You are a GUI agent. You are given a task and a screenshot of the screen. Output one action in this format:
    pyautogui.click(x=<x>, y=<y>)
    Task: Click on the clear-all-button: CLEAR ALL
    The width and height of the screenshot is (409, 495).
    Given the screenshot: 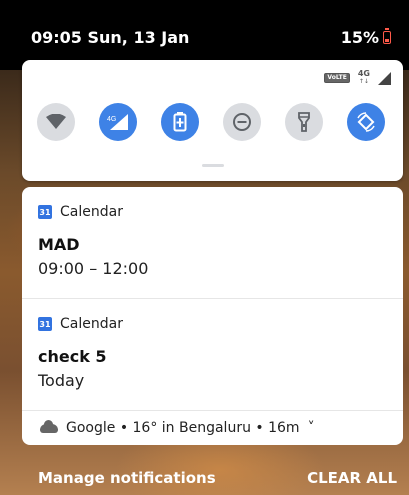 What is the action you would take?
    pyautogui.click(x=352, y=478)
    